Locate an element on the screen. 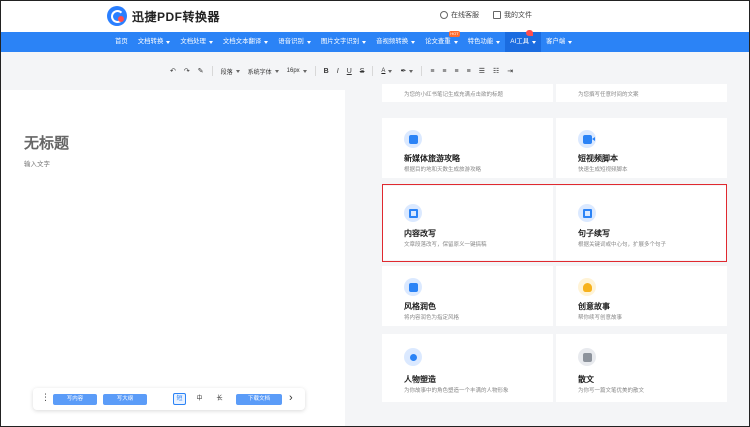 This screenshot has height=427, width=750. chevron-right-icon: › is located at coordinates (291, 398).